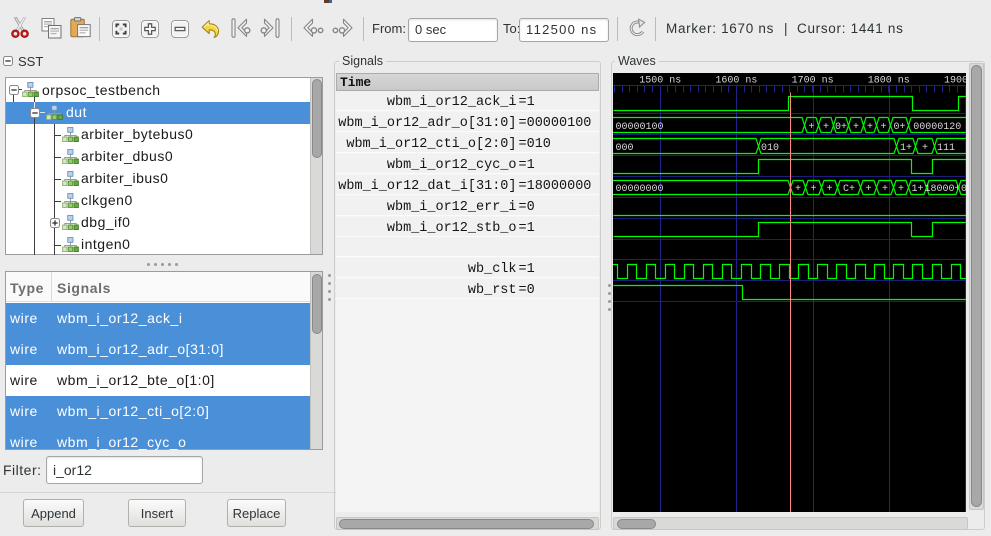 This screenshot has height=536, width=991. Describe the element at coordinates (660, 80) in the screenshot. I see `svg-text: 1500 ns` at that location.